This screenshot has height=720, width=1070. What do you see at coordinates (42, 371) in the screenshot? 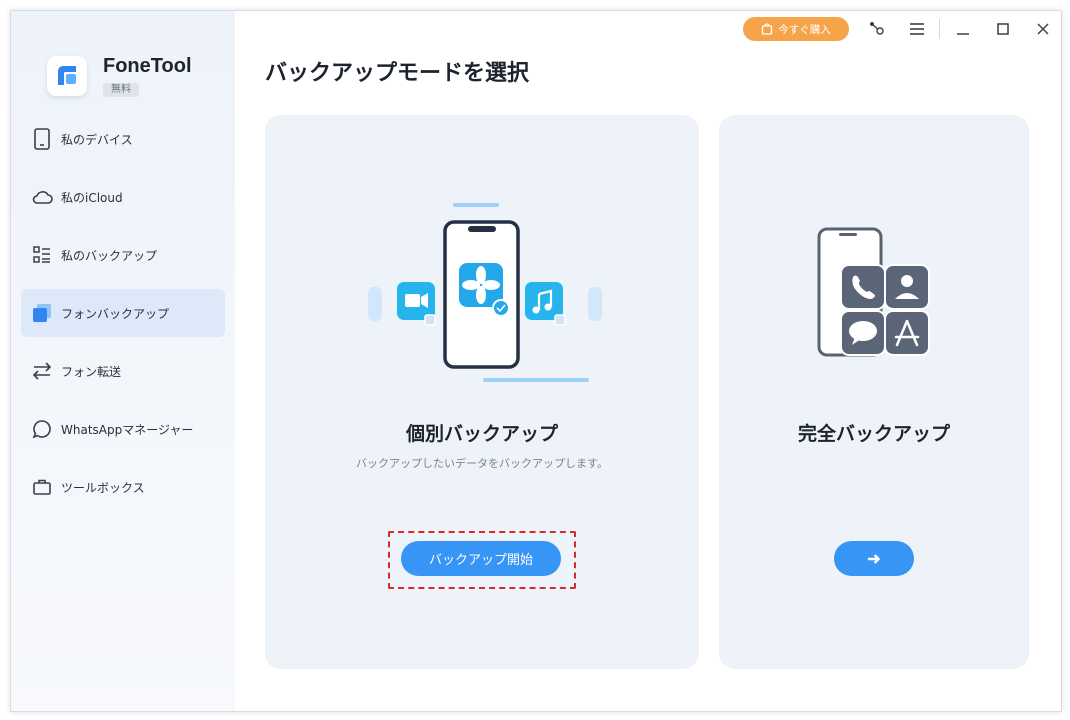
I see `transfer-icon` at bounding box center [42, 371].